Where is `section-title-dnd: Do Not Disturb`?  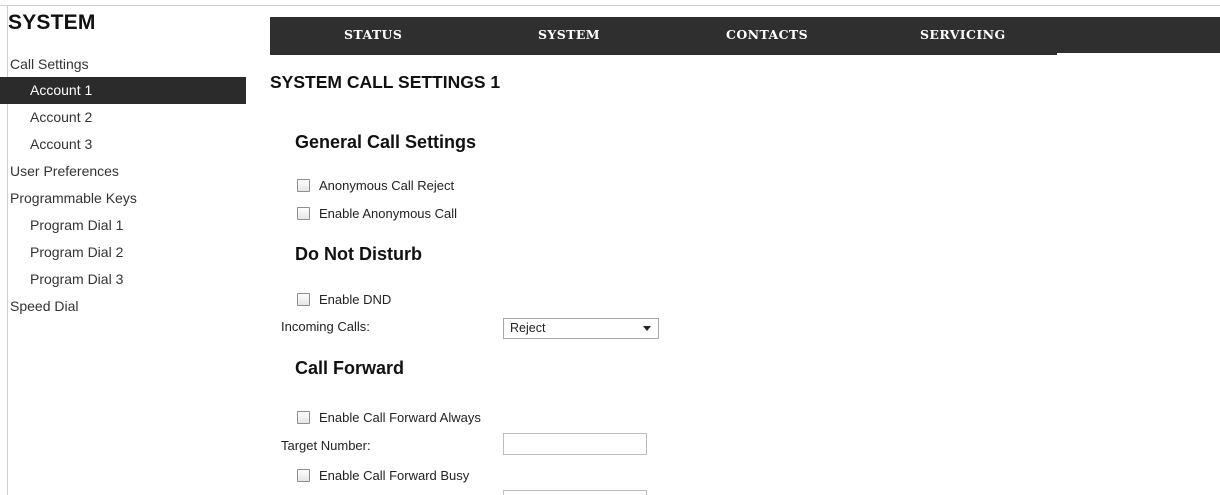 section-title-dnd: Do Not Disturb is located at coordinates (358, 254).